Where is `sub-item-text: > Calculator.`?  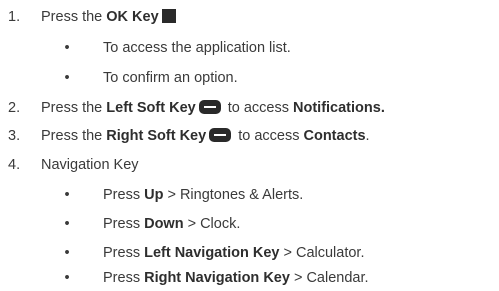
sub-item-text: > Calculator. is located at coordinates (322, 253).